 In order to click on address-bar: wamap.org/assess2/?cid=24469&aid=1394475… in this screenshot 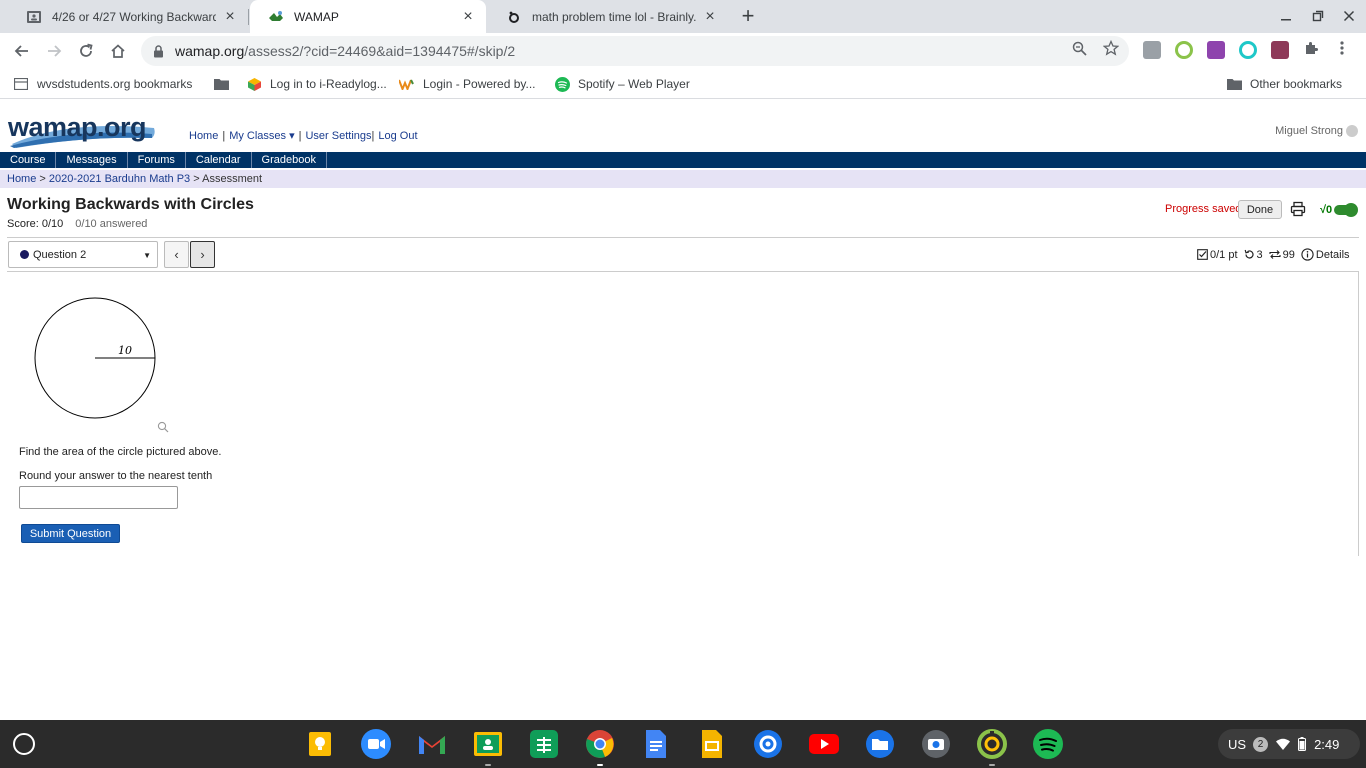, I will do `click(635, 51)`.